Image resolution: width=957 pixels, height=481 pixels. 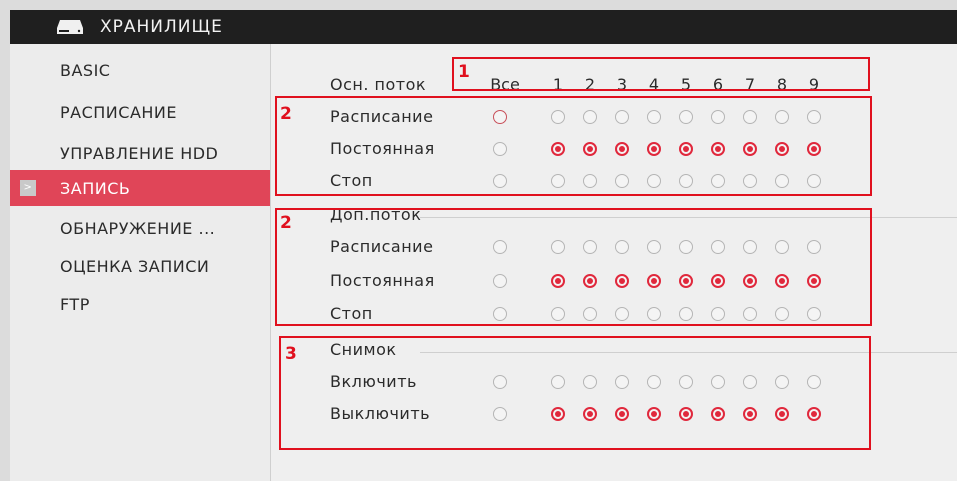 I want to click on annotation-number: 3, so click(x=291, y=354).